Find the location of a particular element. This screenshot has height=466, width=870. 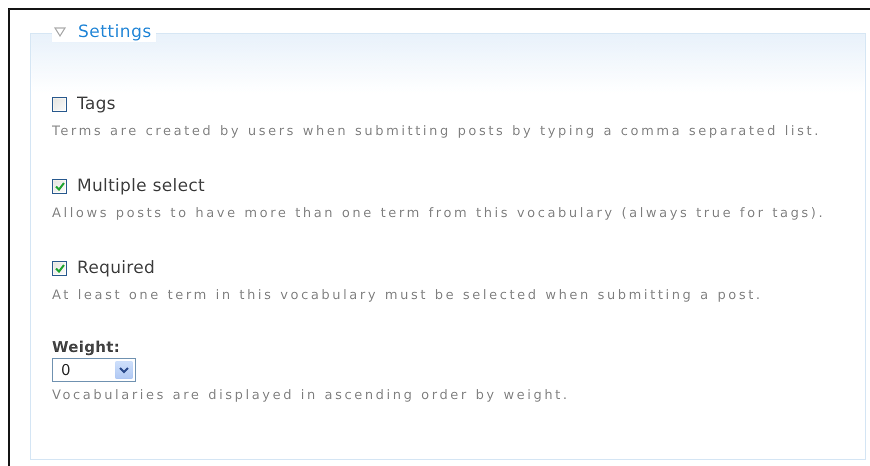

option-description: At least one term in this vocabulary must be selected when submitting a post. is located at coordinates (408, 295).